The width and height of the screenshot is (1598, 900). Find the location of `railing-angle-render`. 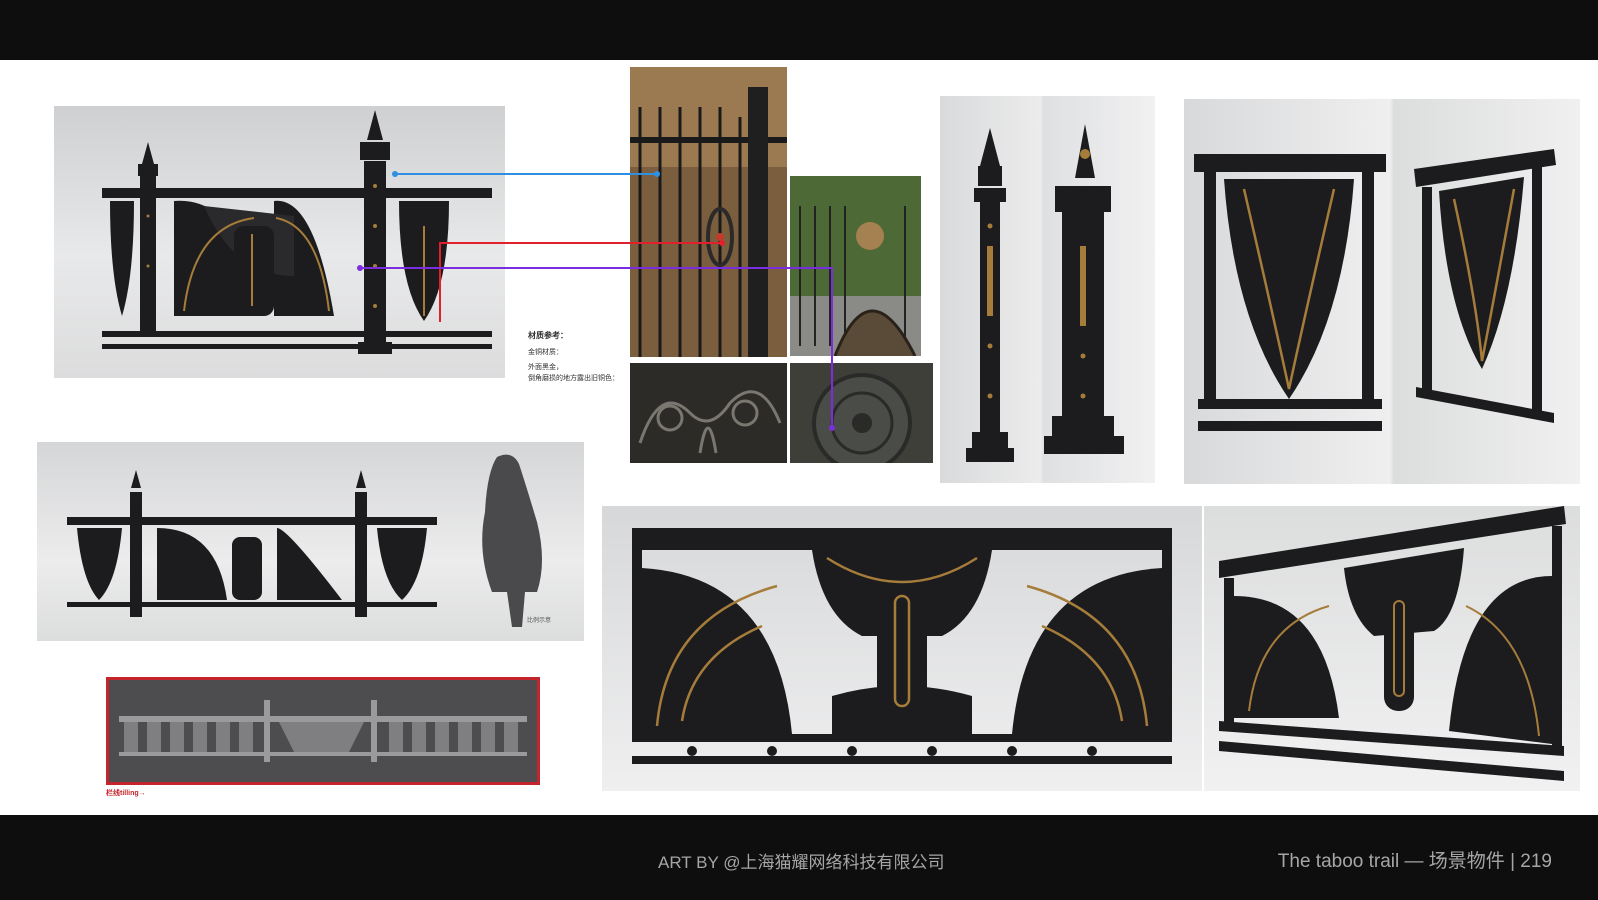

railing-angle-render is located at coordinates (1392, 648).